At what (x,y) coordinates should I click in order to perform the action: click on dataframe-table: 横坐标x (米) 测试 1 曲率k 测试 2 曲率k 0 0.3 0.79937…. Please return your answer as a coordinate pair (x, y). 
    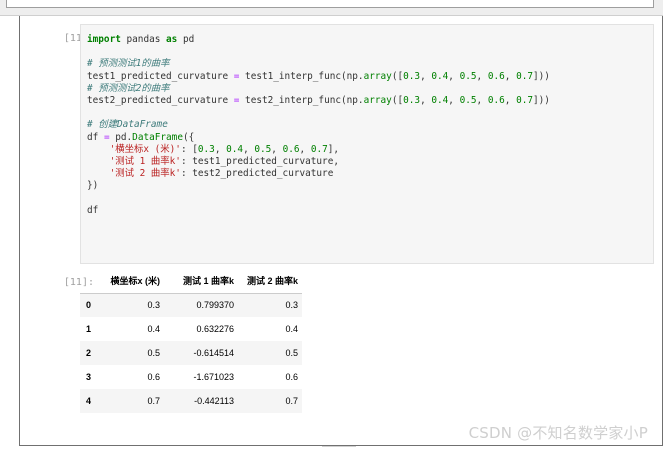
    Looking at the image, I should click on (191, 341).